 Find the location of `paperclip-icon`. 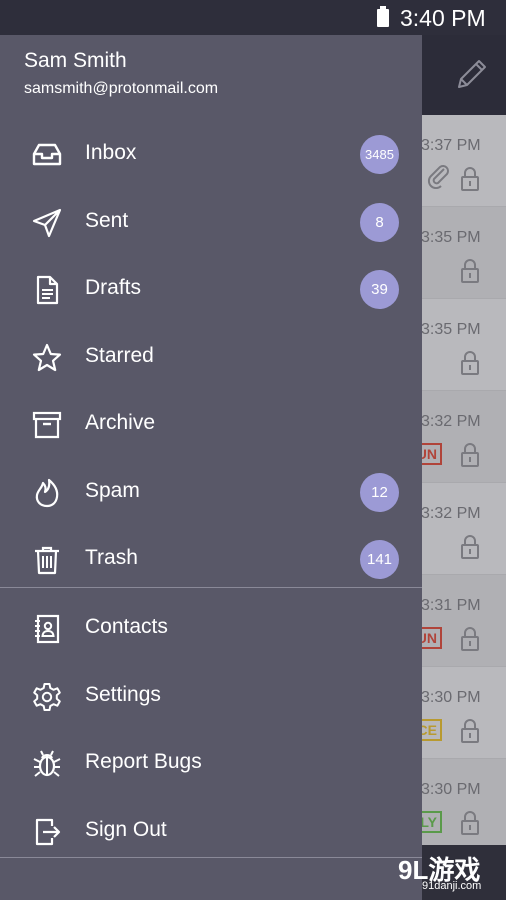

paperclip-icon is located at coordinates (438, 177).